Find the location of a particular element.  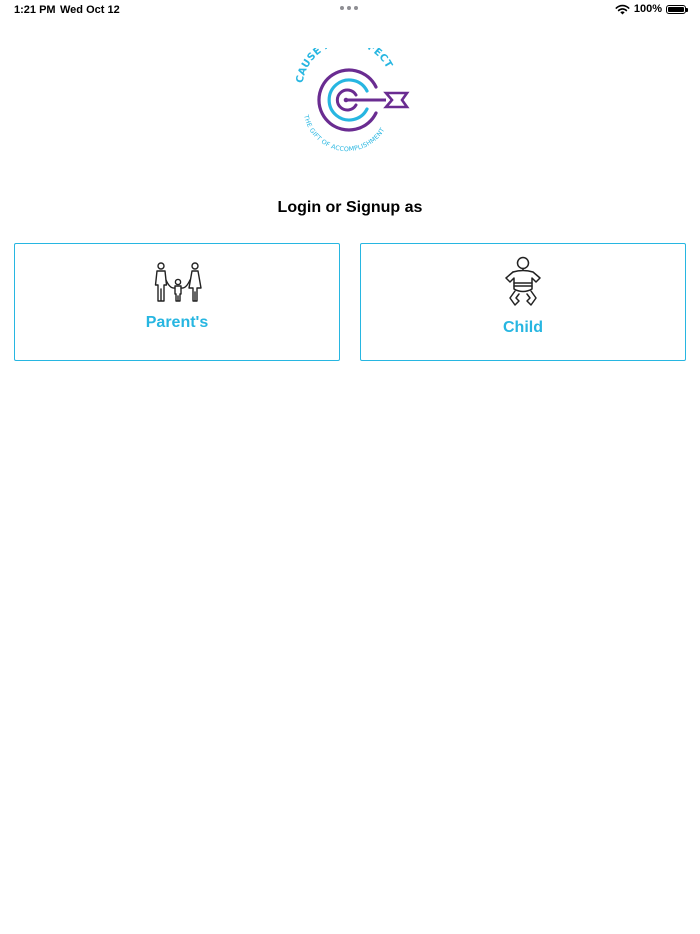

battery-icon is located at coordinates (677, 9).